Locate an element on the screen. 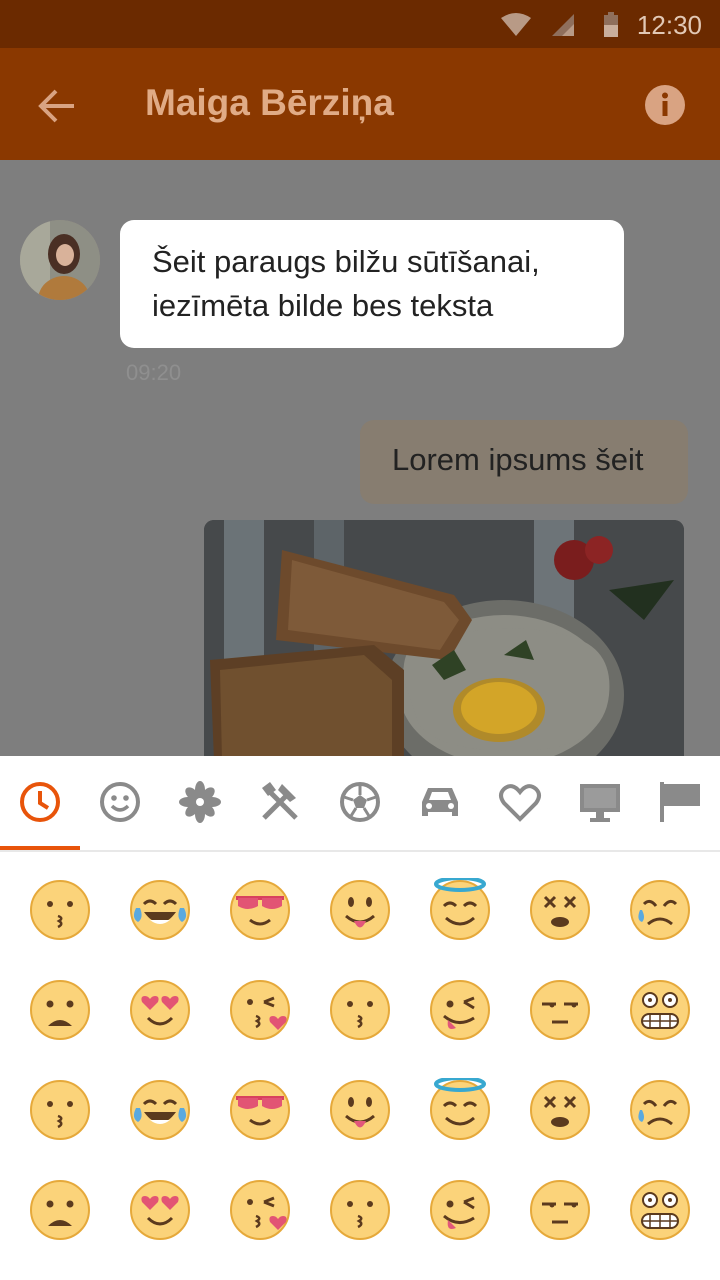 The image size is (720, 1280). food-icon is located at coordinates (280, 802).